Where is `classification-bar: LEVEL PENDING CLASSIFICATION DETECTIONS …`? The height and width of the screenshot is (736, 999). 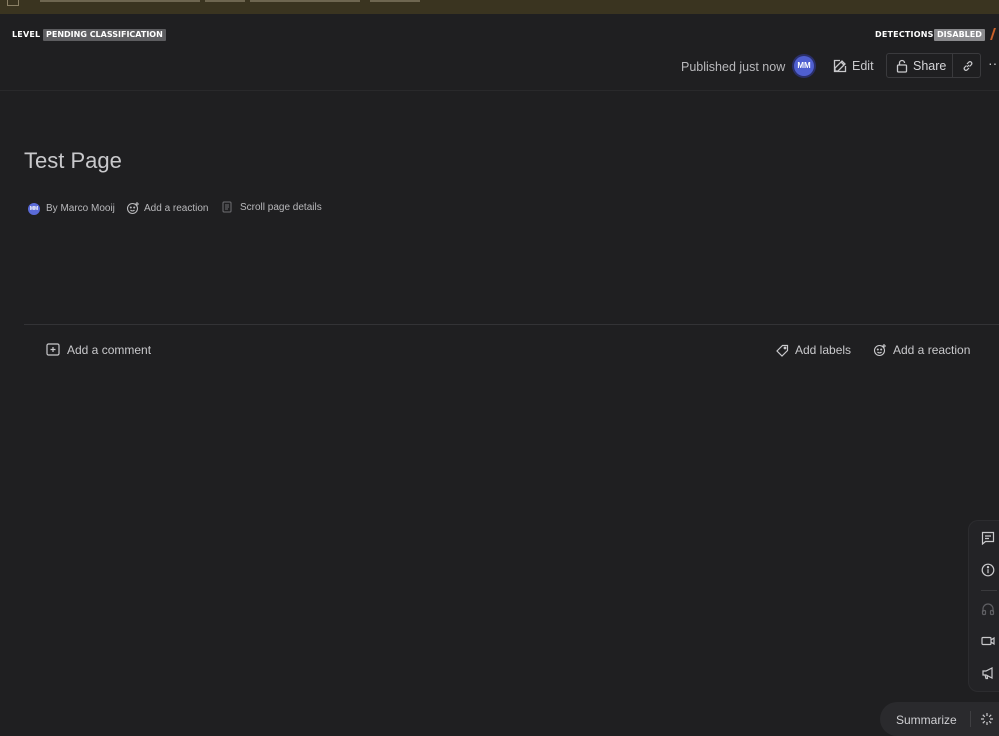 classification-bar: LEVEL PENDING CLASSIFICATION DETECTIONS … is located at coordinates (499, 34).